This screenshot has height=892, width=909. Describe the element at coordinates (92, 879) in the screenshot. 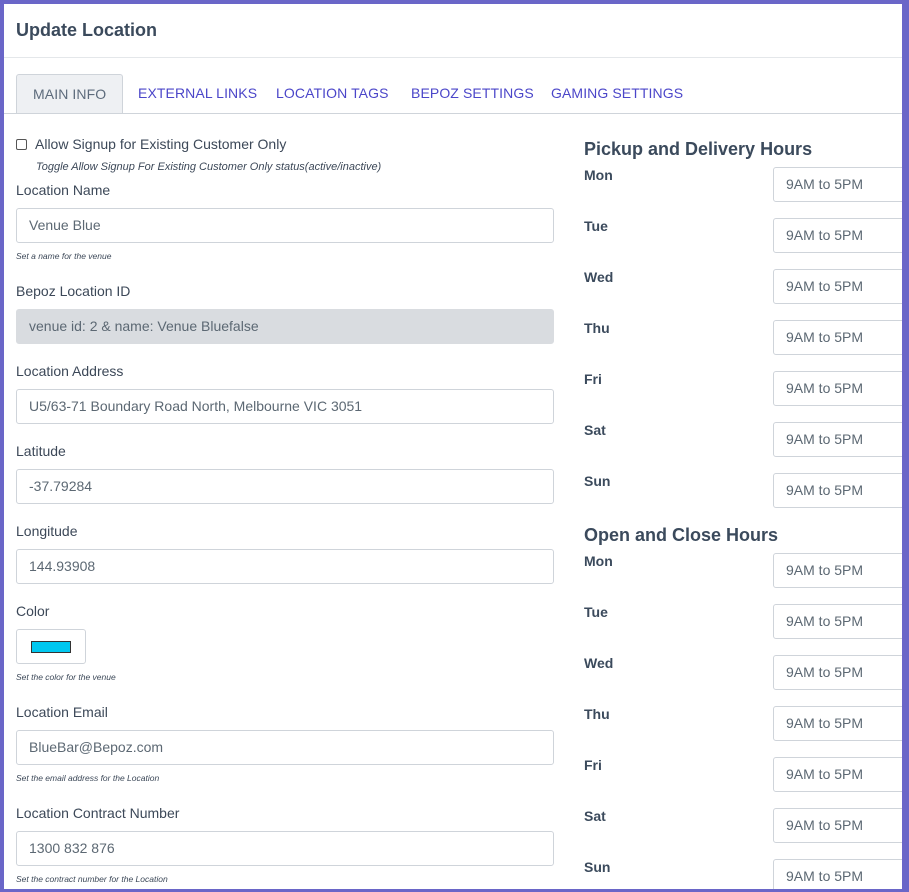

I see `contract-number-help: Set the contract number for the Location` at that location.